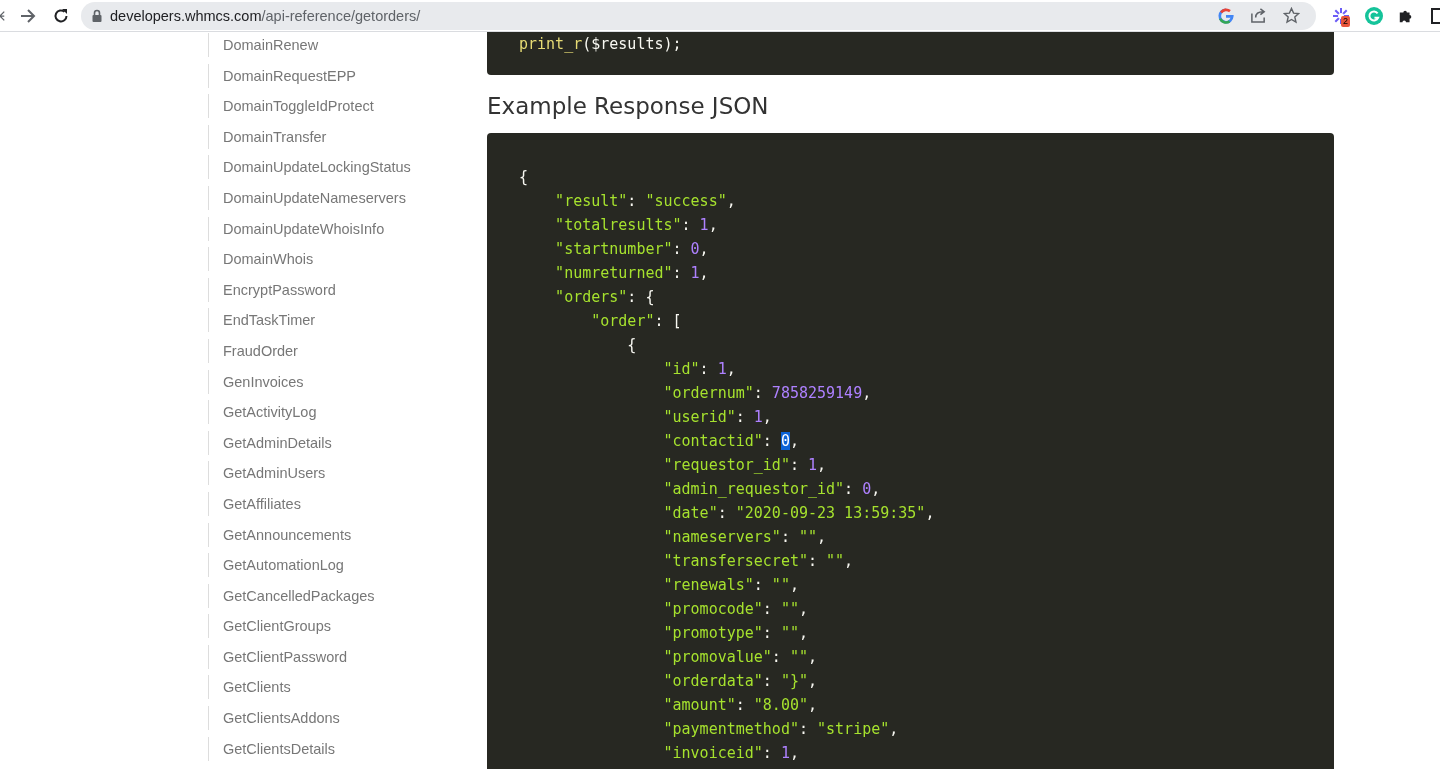 The width and height of the screenshot is (1440, 769). What do you see at coordinates (731, 441) in the screenshot?
I see `code-line: "contactid": 0,` at bounding box center [731, 441].